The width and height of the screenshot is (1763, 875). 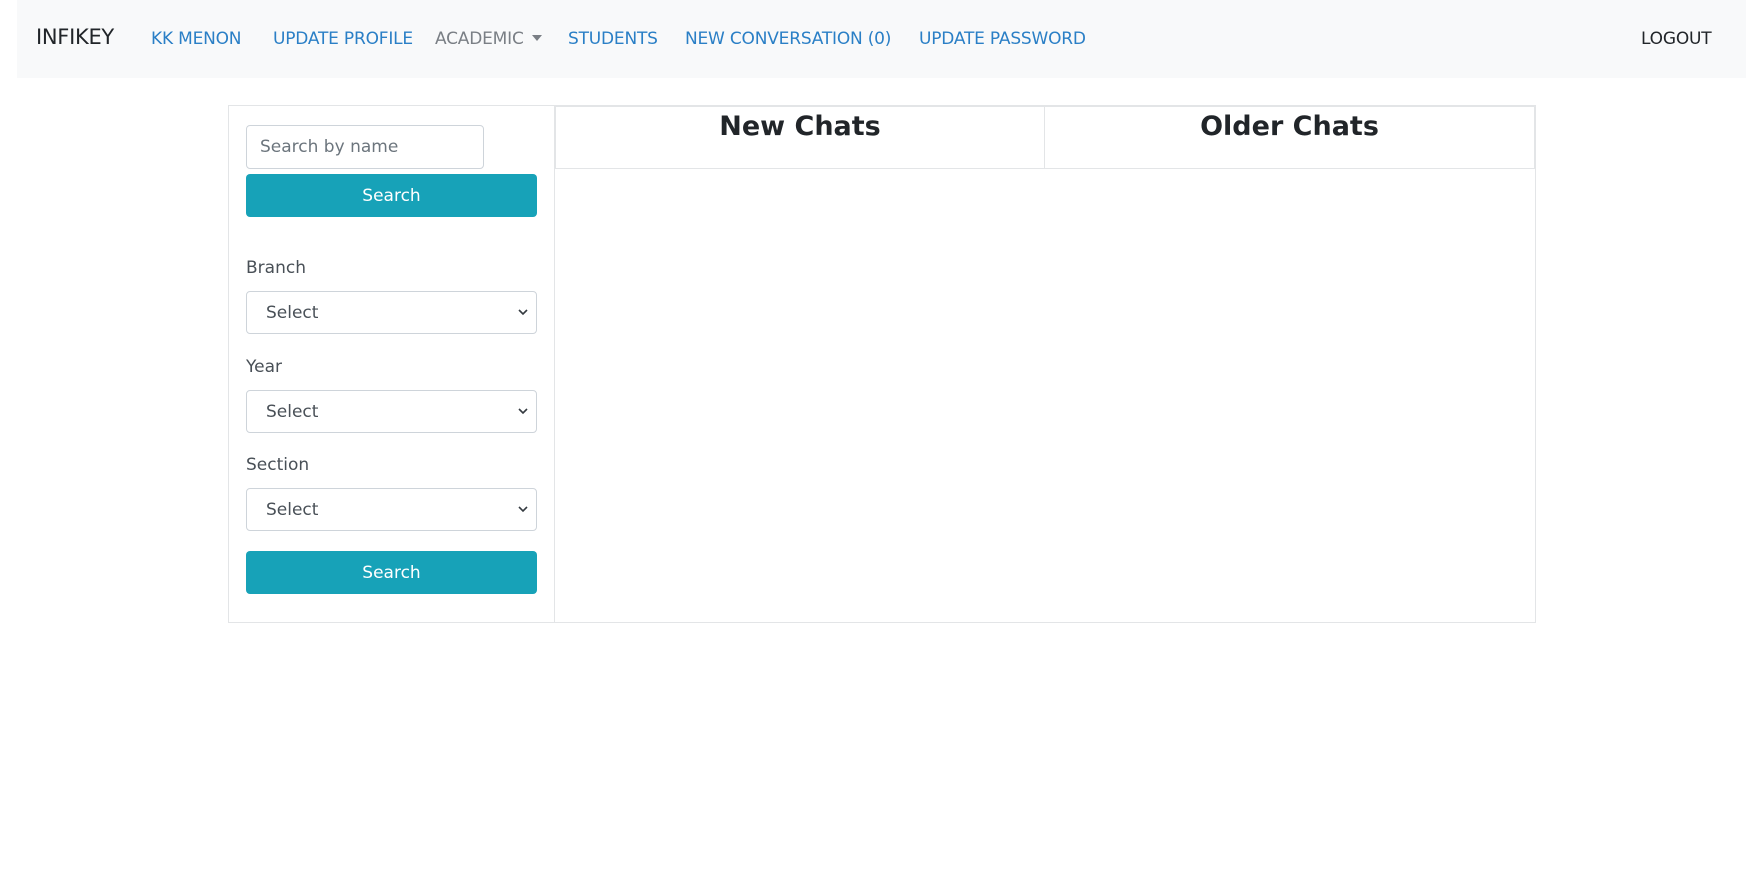 What do you see at coordinates (1676, 39) in the screenshot?
I see `nav-logout: LOGOUT` at bounding box center [1676, 39].